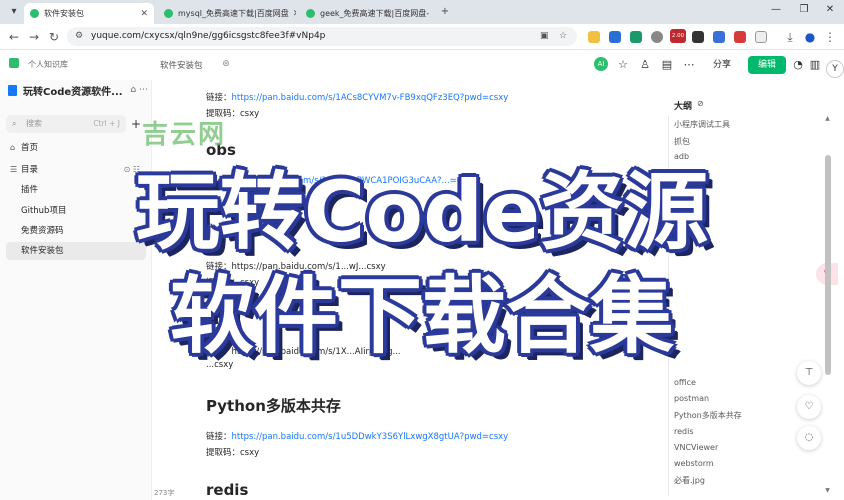 The width and height of the screenshot is (844, 500). I want to click on extensions-puzzle-icon, so click(761, 37).